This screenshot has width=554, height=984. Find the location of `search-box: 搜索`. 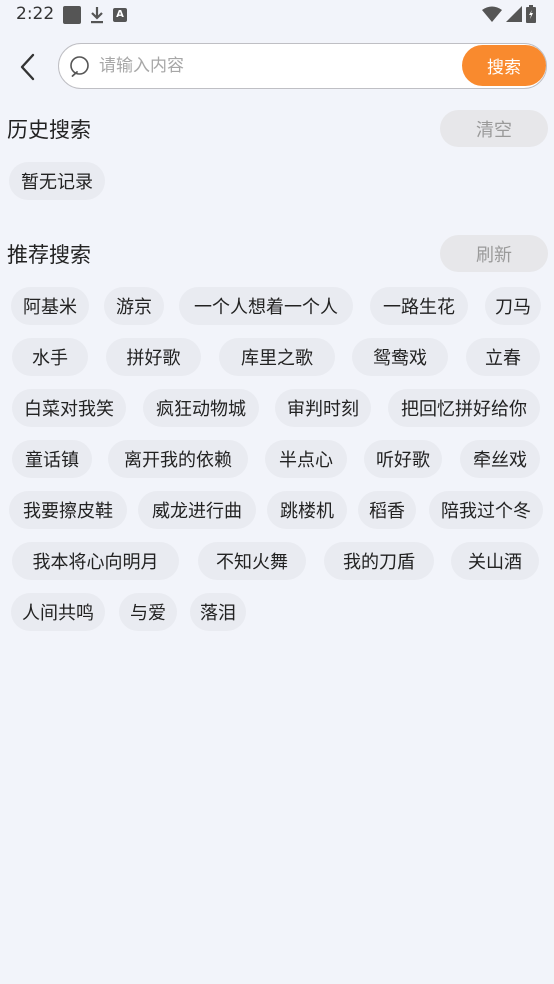

search-box: 搜索 is located at coordinates (302, 66).